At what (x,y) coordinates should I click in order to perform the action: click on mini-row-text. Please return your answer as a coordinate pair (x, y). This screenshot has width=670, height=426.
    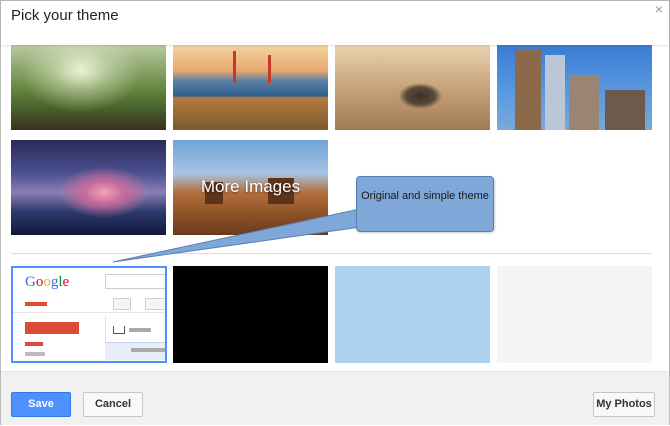
    Looking at the image, I should click on (148, 350).